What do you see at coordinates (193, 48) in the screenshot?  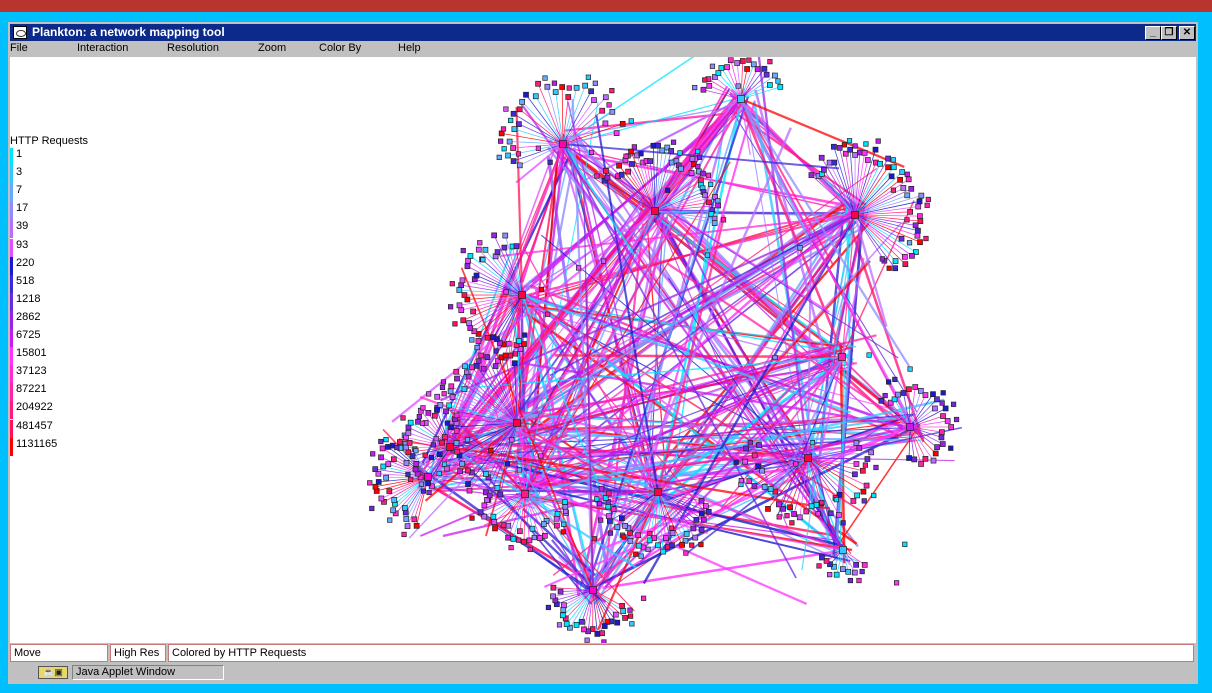 I see `menu-resolution: Resolution` at bounding box center [193, 48].